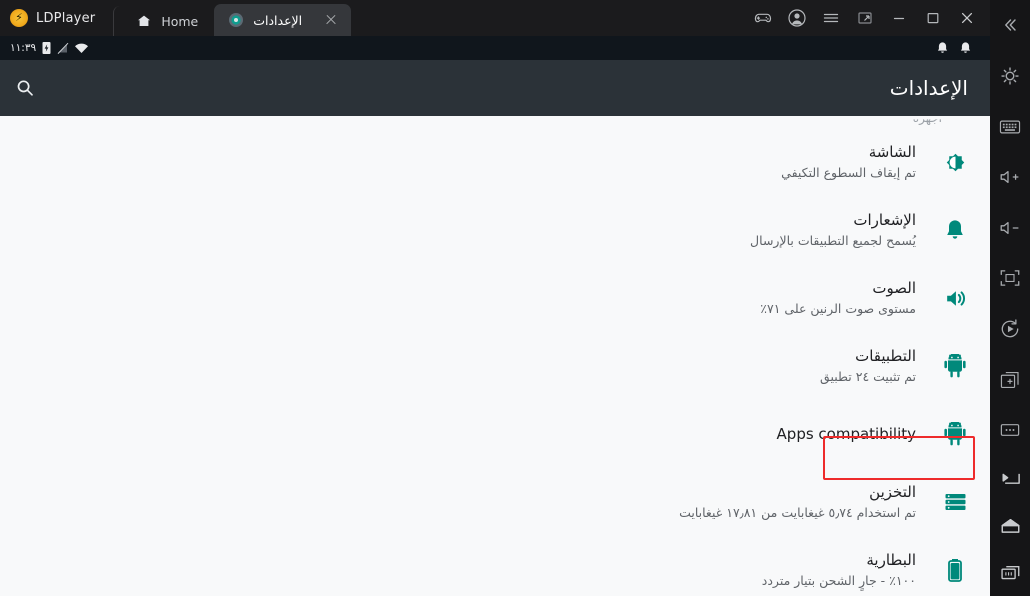 The image size is (1030, 596). Describe the element at coordinates (1010, 126) in the screenshot. I see `keyboard-icon` at that location.